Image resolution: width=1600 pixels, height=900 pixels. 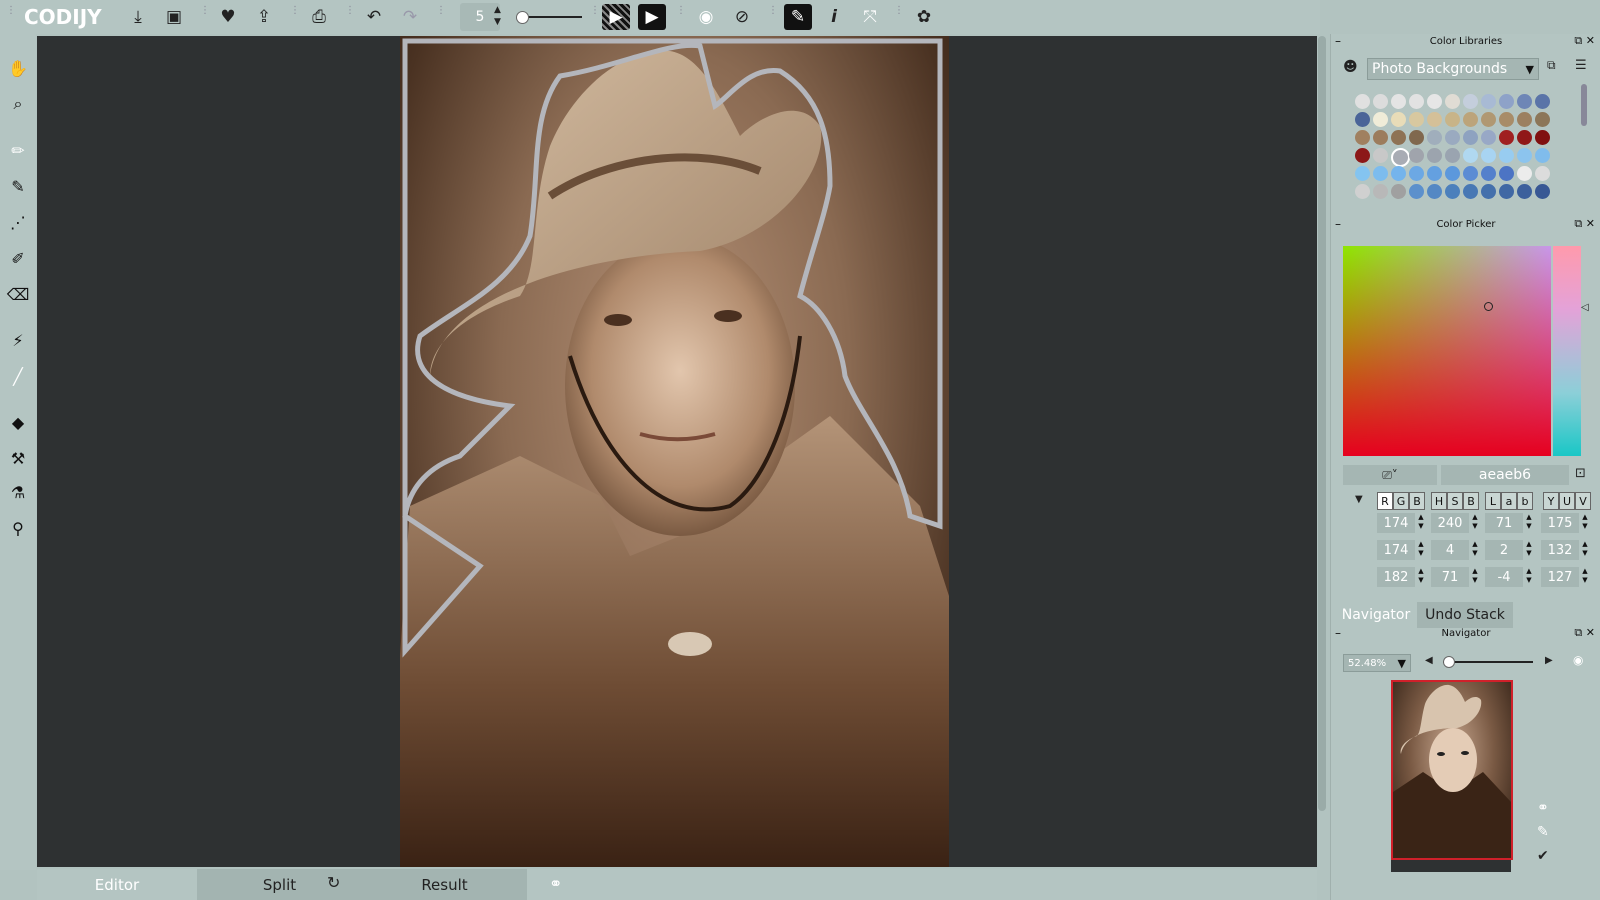 What do you see at coordinates (1504, 577) in the screenshot?
I see `color-value-field: -4` at bounding box center [1504, 577].